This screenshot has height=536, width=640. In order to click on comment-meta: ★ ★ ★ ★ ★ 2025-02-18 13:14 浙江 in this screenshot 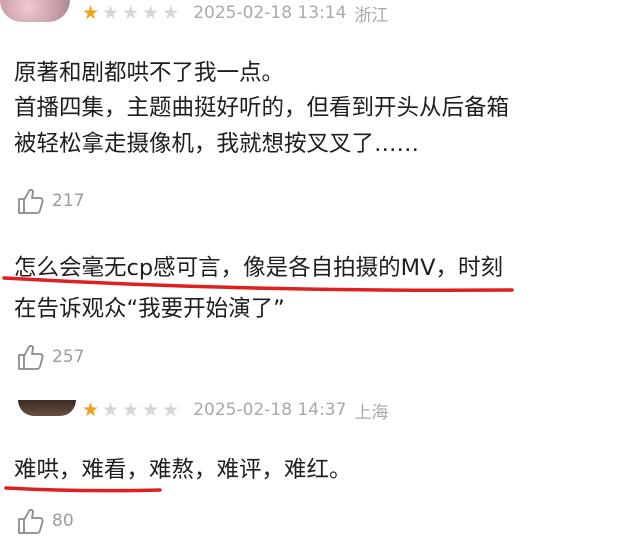, I will do `click(235, 13)`.